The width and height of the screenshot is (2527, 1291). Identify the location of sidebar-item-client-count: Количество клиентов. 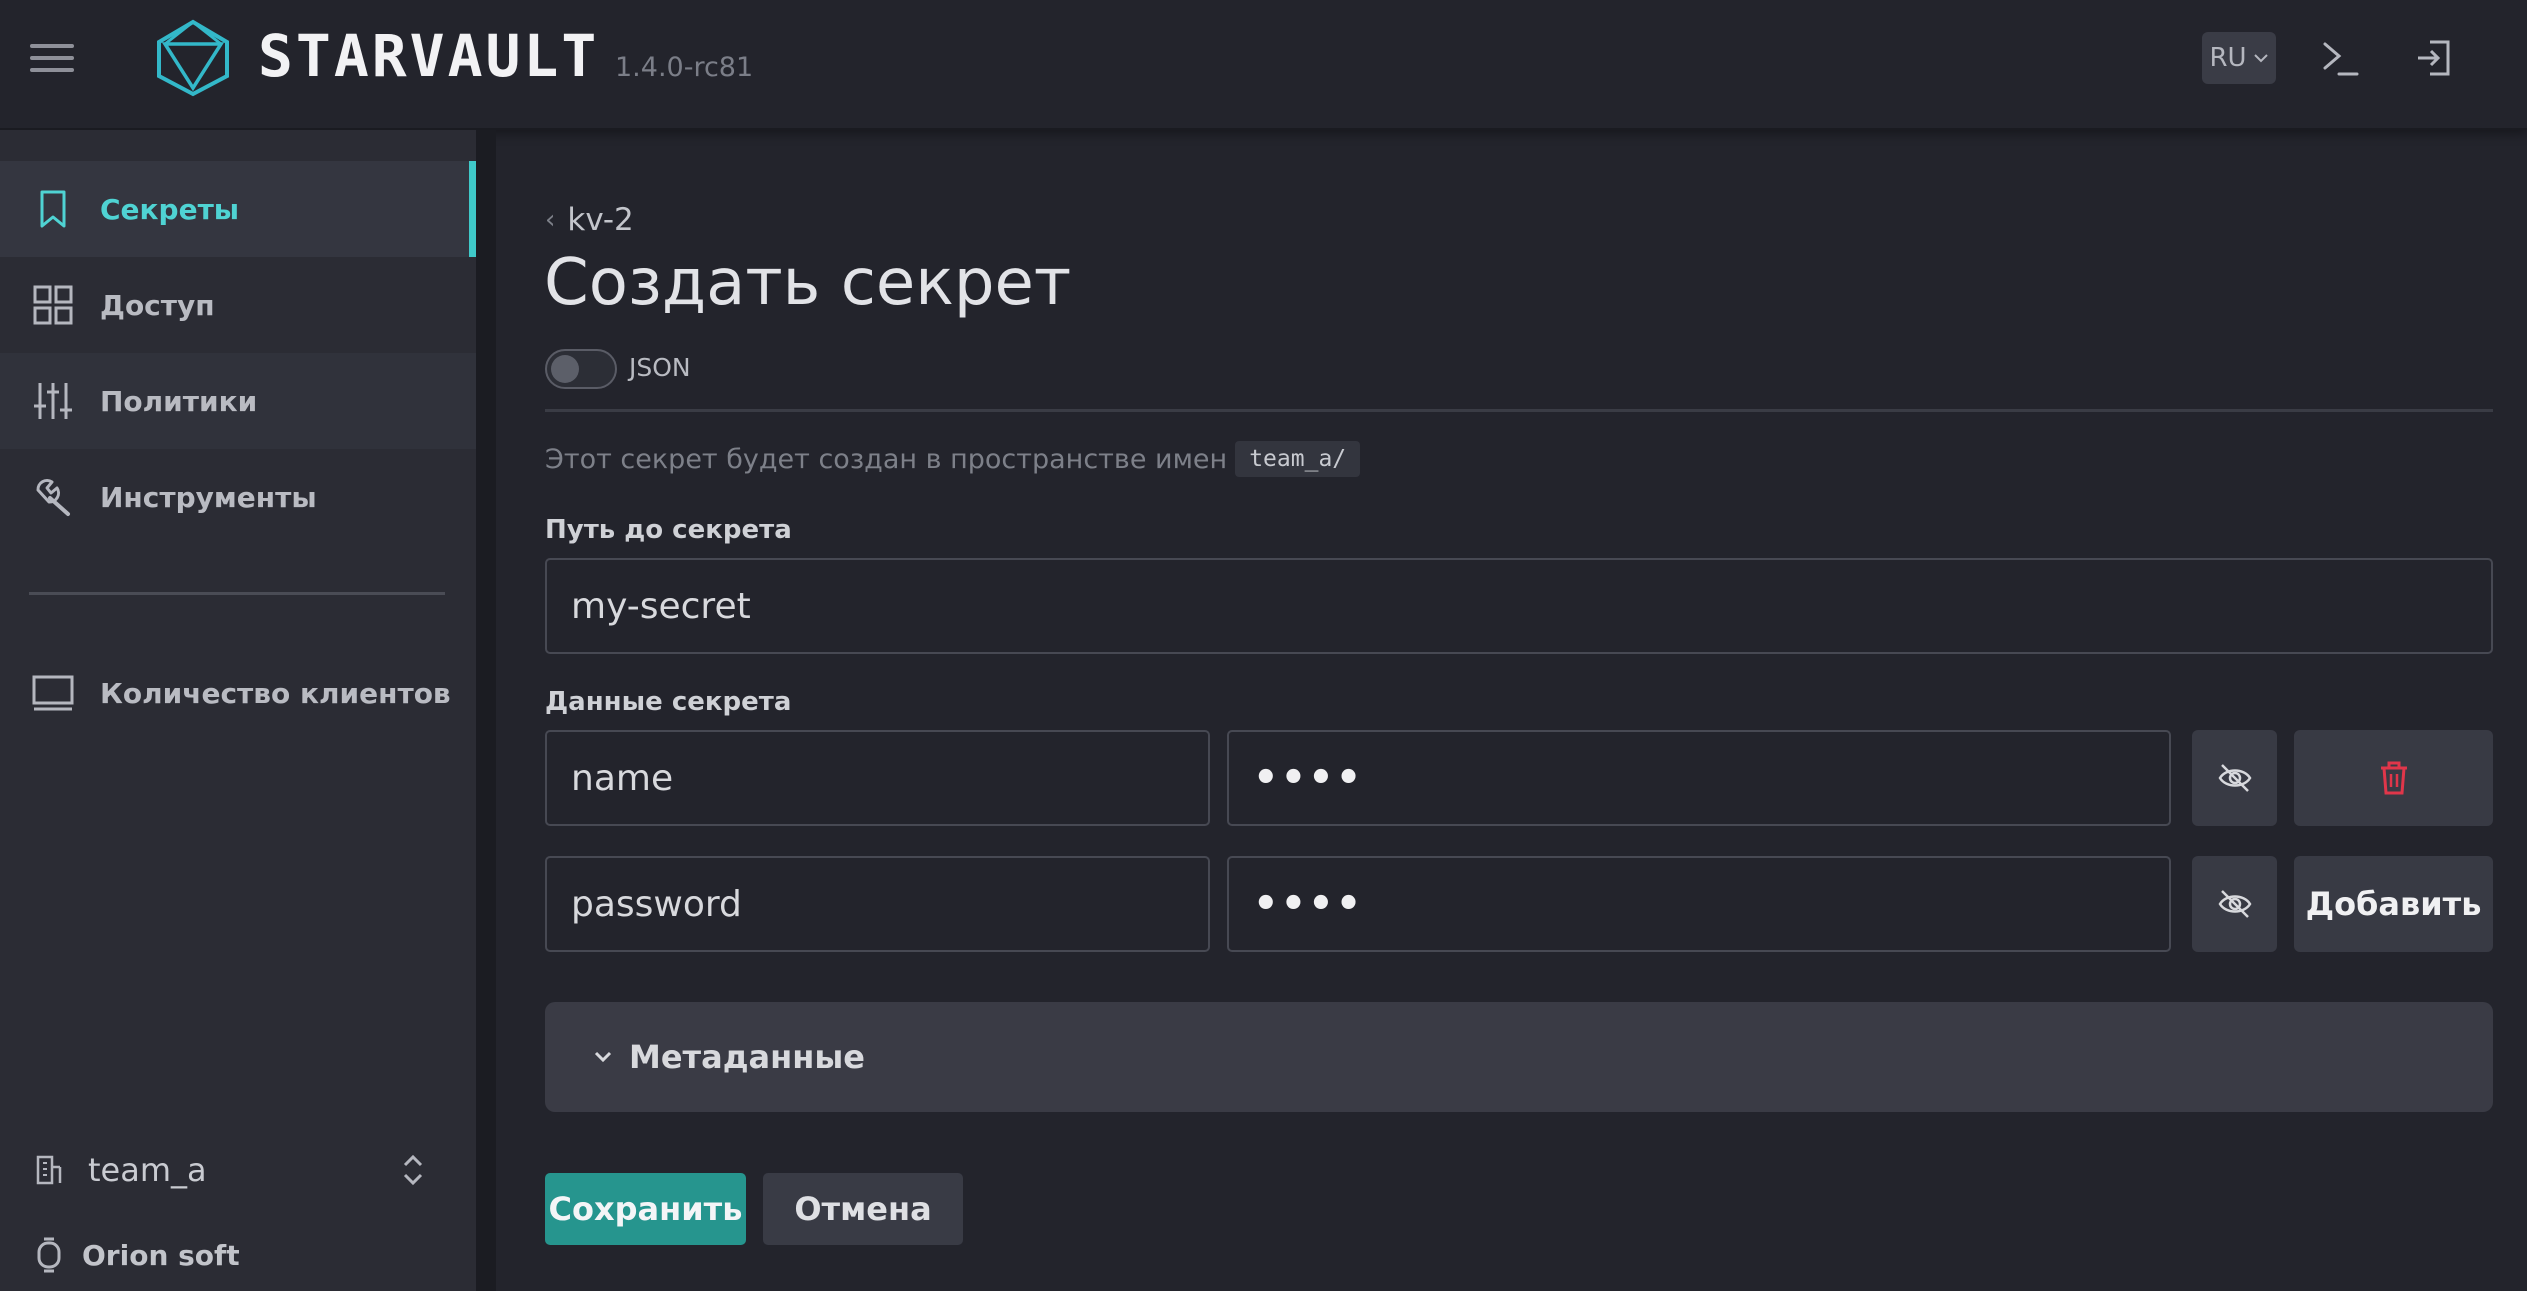
(238, 693).